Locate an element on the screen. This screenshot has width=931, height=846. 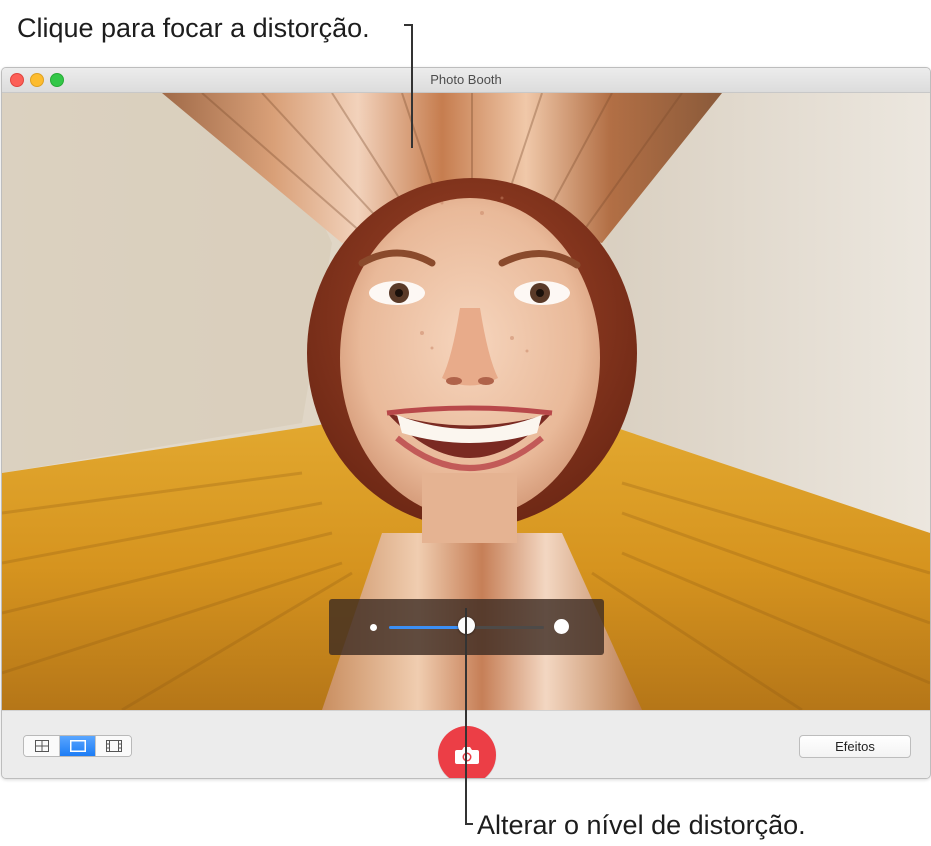
maximum-distortion-icon is located at coordinates (561, 626).